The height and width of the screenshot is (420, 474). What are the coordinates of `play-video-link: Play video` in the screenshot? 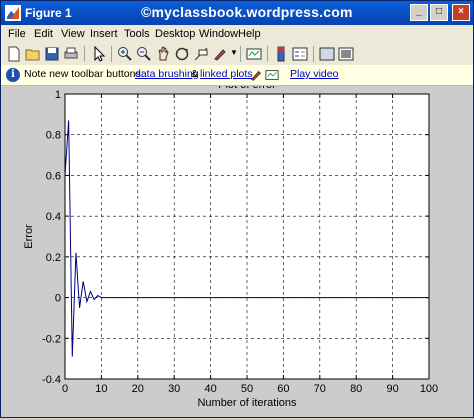 It's located at (314, 74).